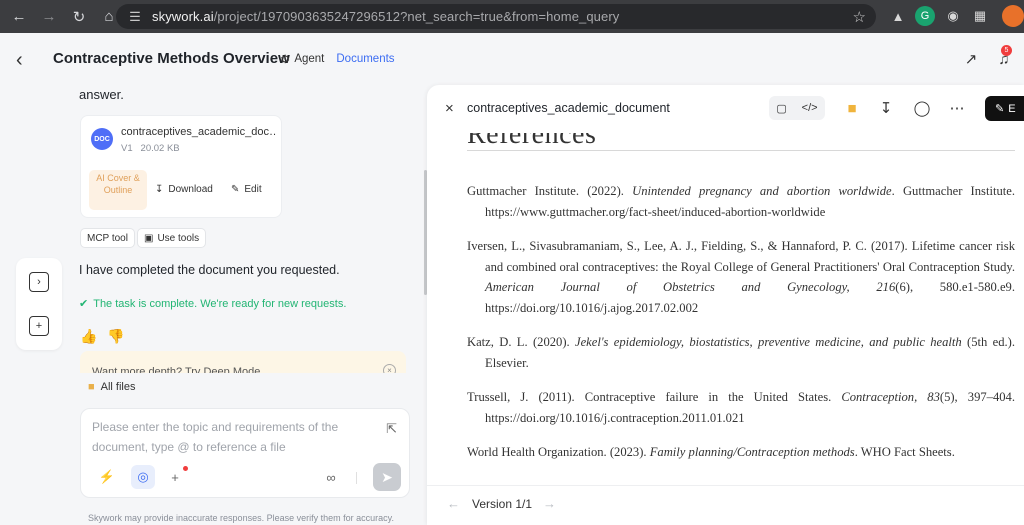 The width and height of the screenshot is (1024, 525). I want to click on camera-icon: ◉, so click(953, 16).